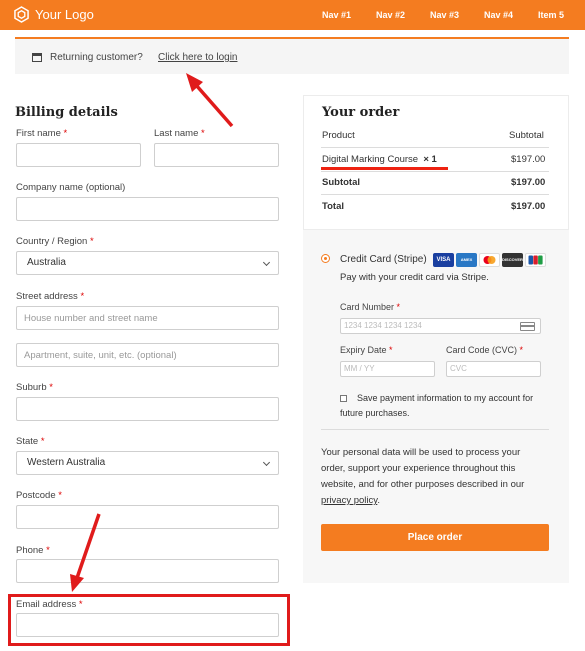 The width and height of the screenshot is (585, 651). Describe the element at coordinates (435, 537) in the screenshot. I see `place-order-button: Place order` at that location.